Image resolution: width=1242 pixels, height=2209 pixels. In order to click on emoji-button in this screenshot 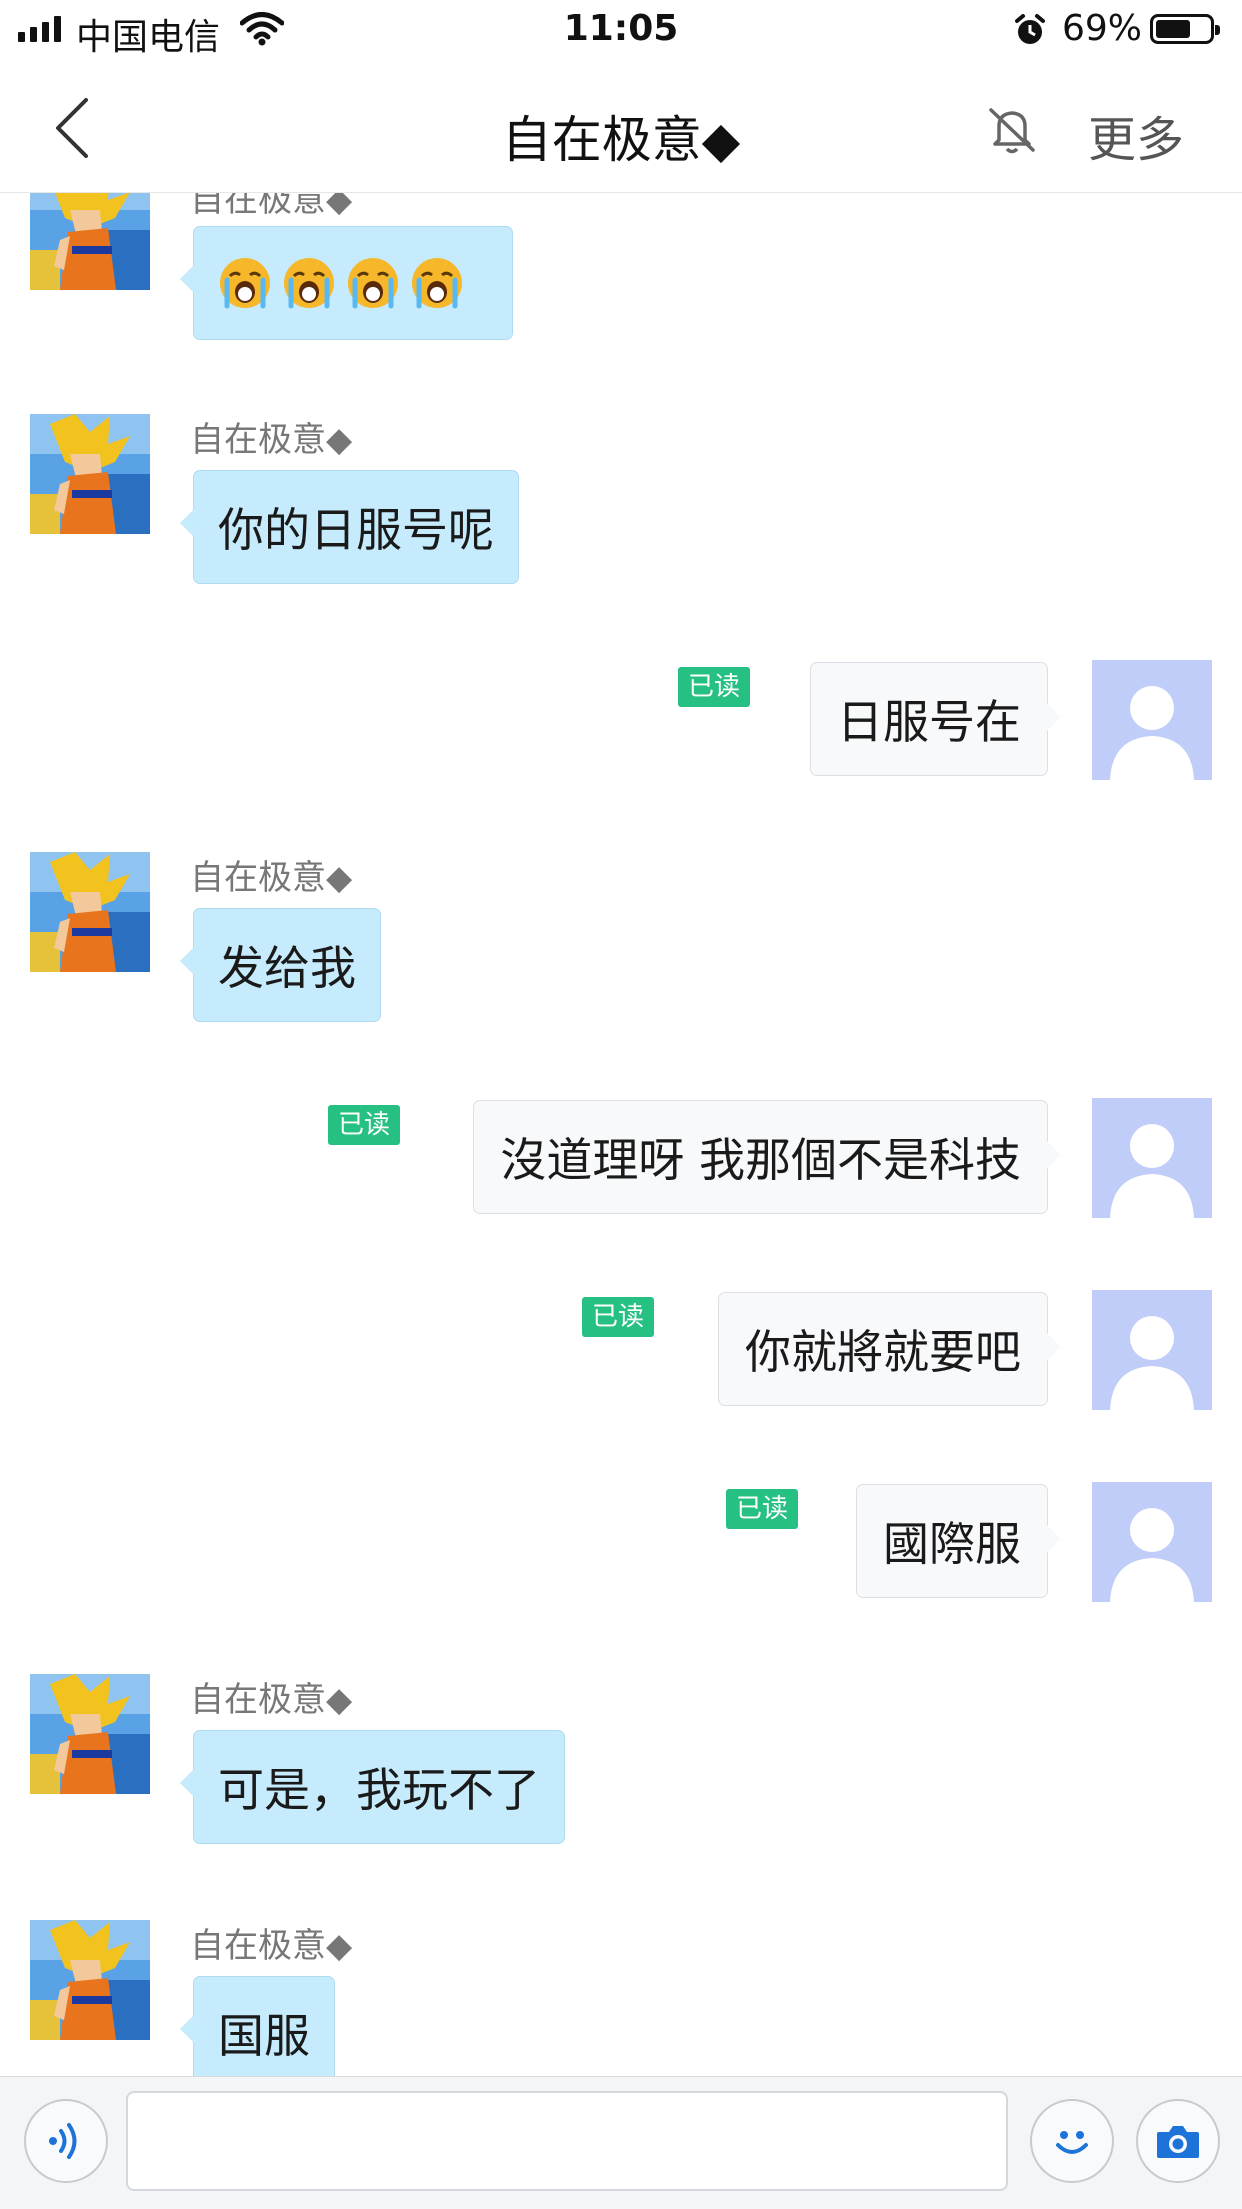, I will do `click(1072, 2141)`.